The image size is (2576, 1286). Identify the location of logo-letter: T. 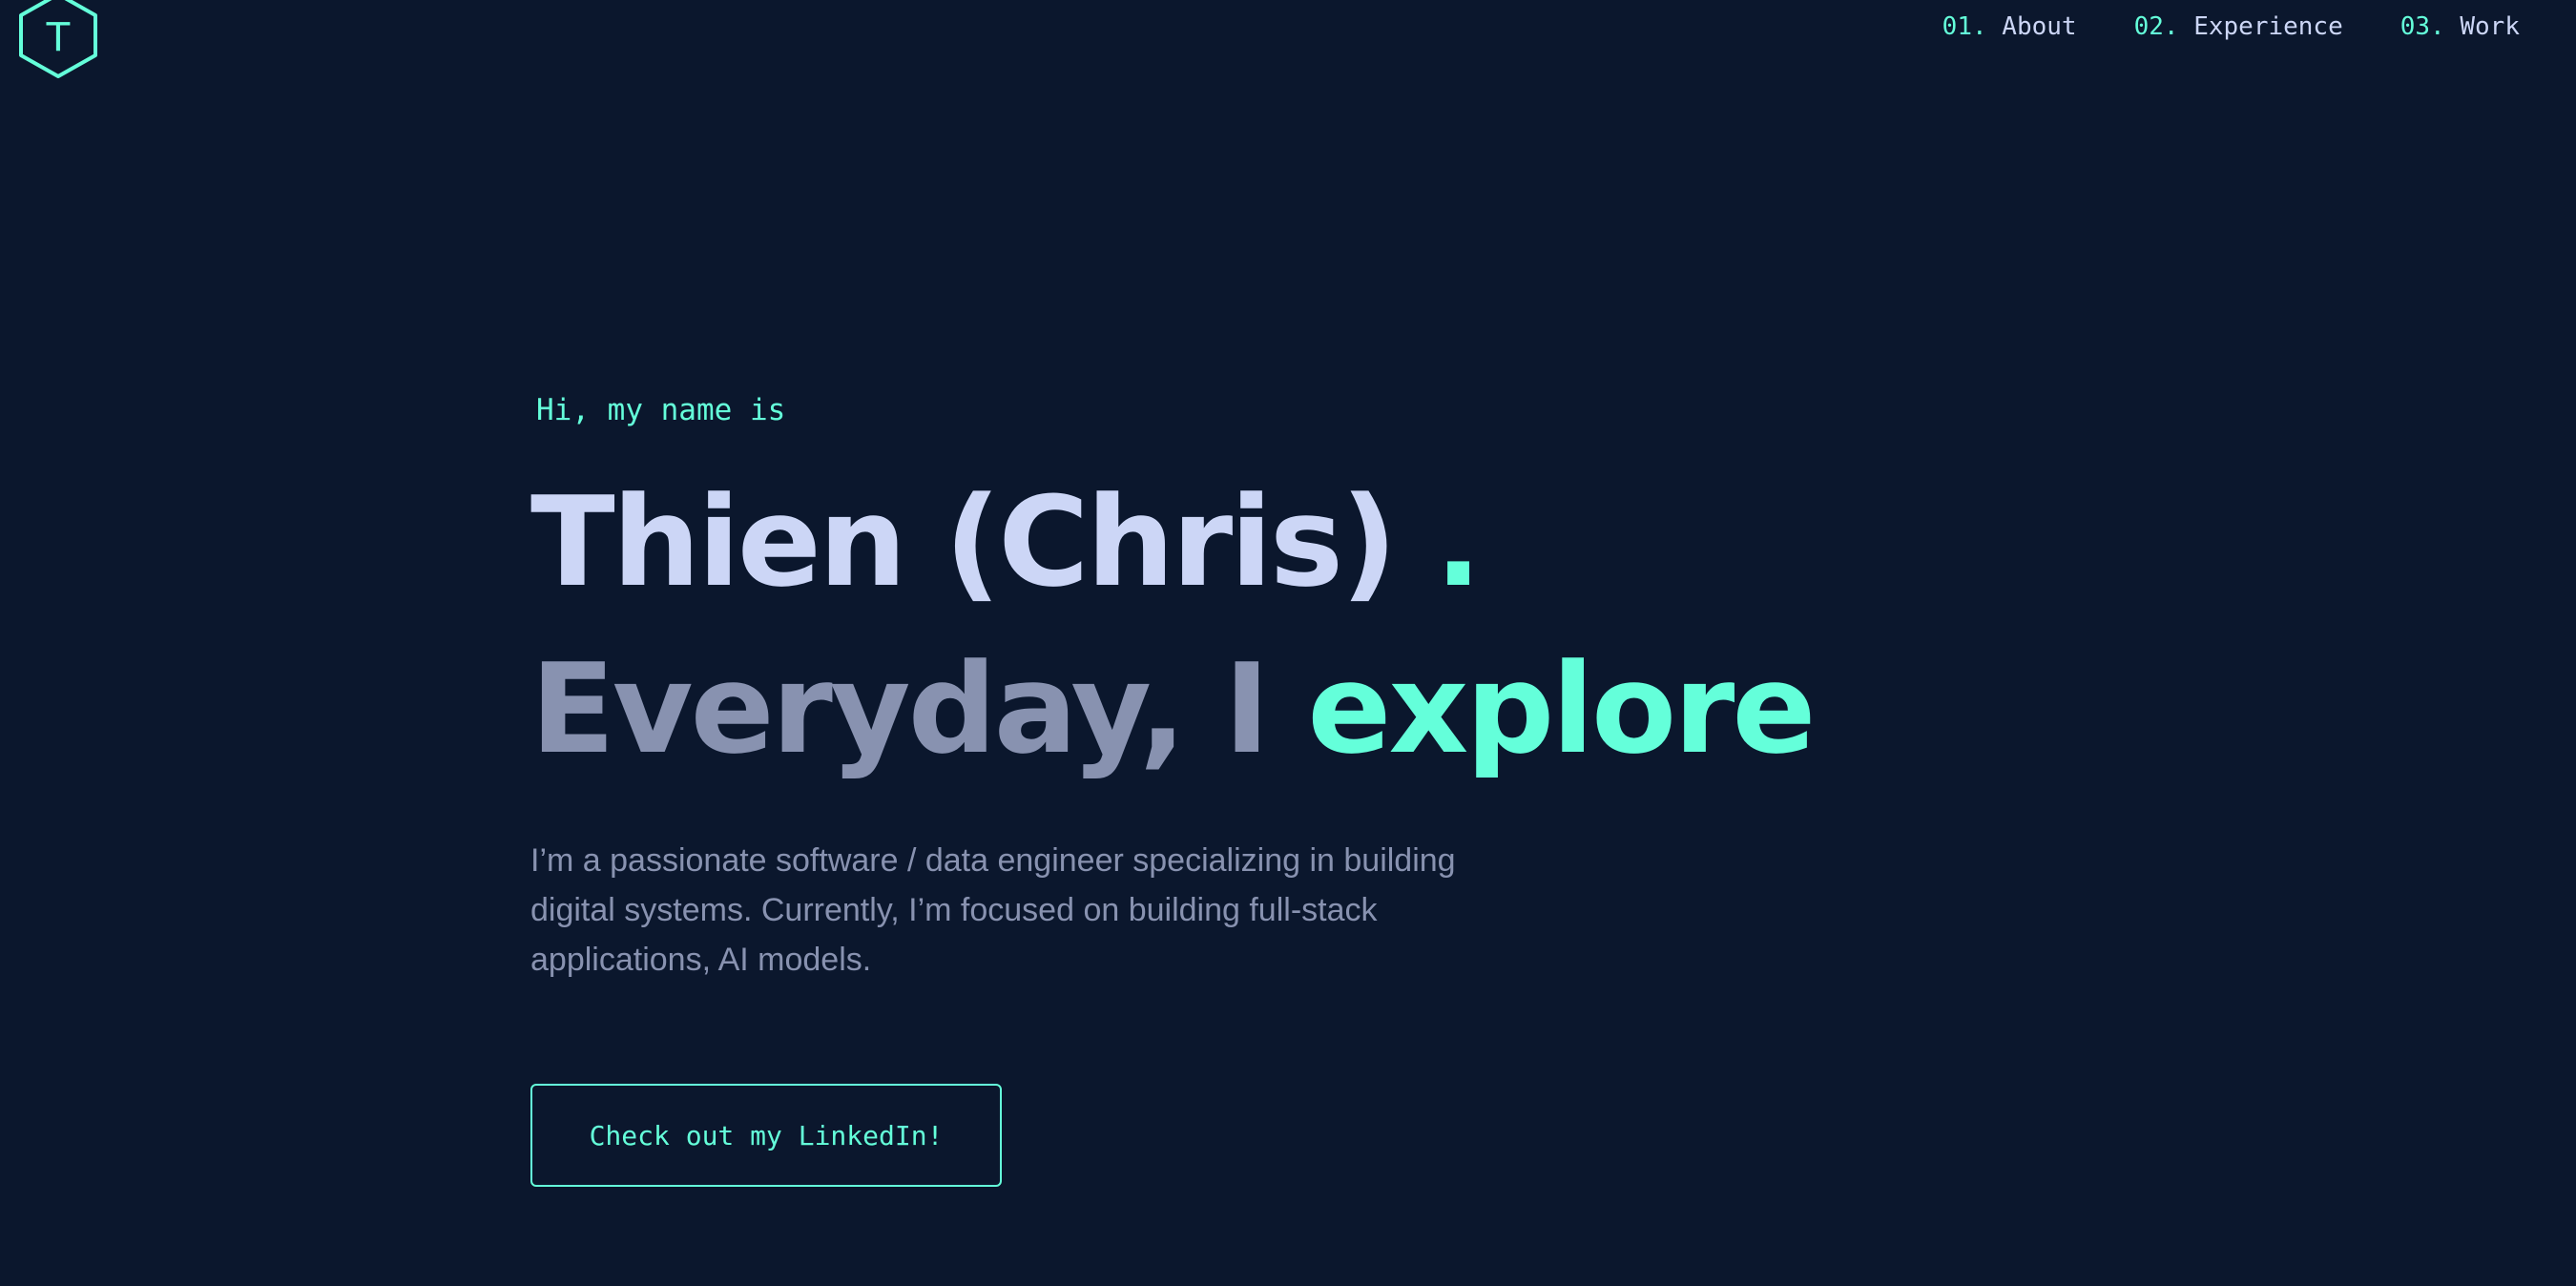
(59, 37).